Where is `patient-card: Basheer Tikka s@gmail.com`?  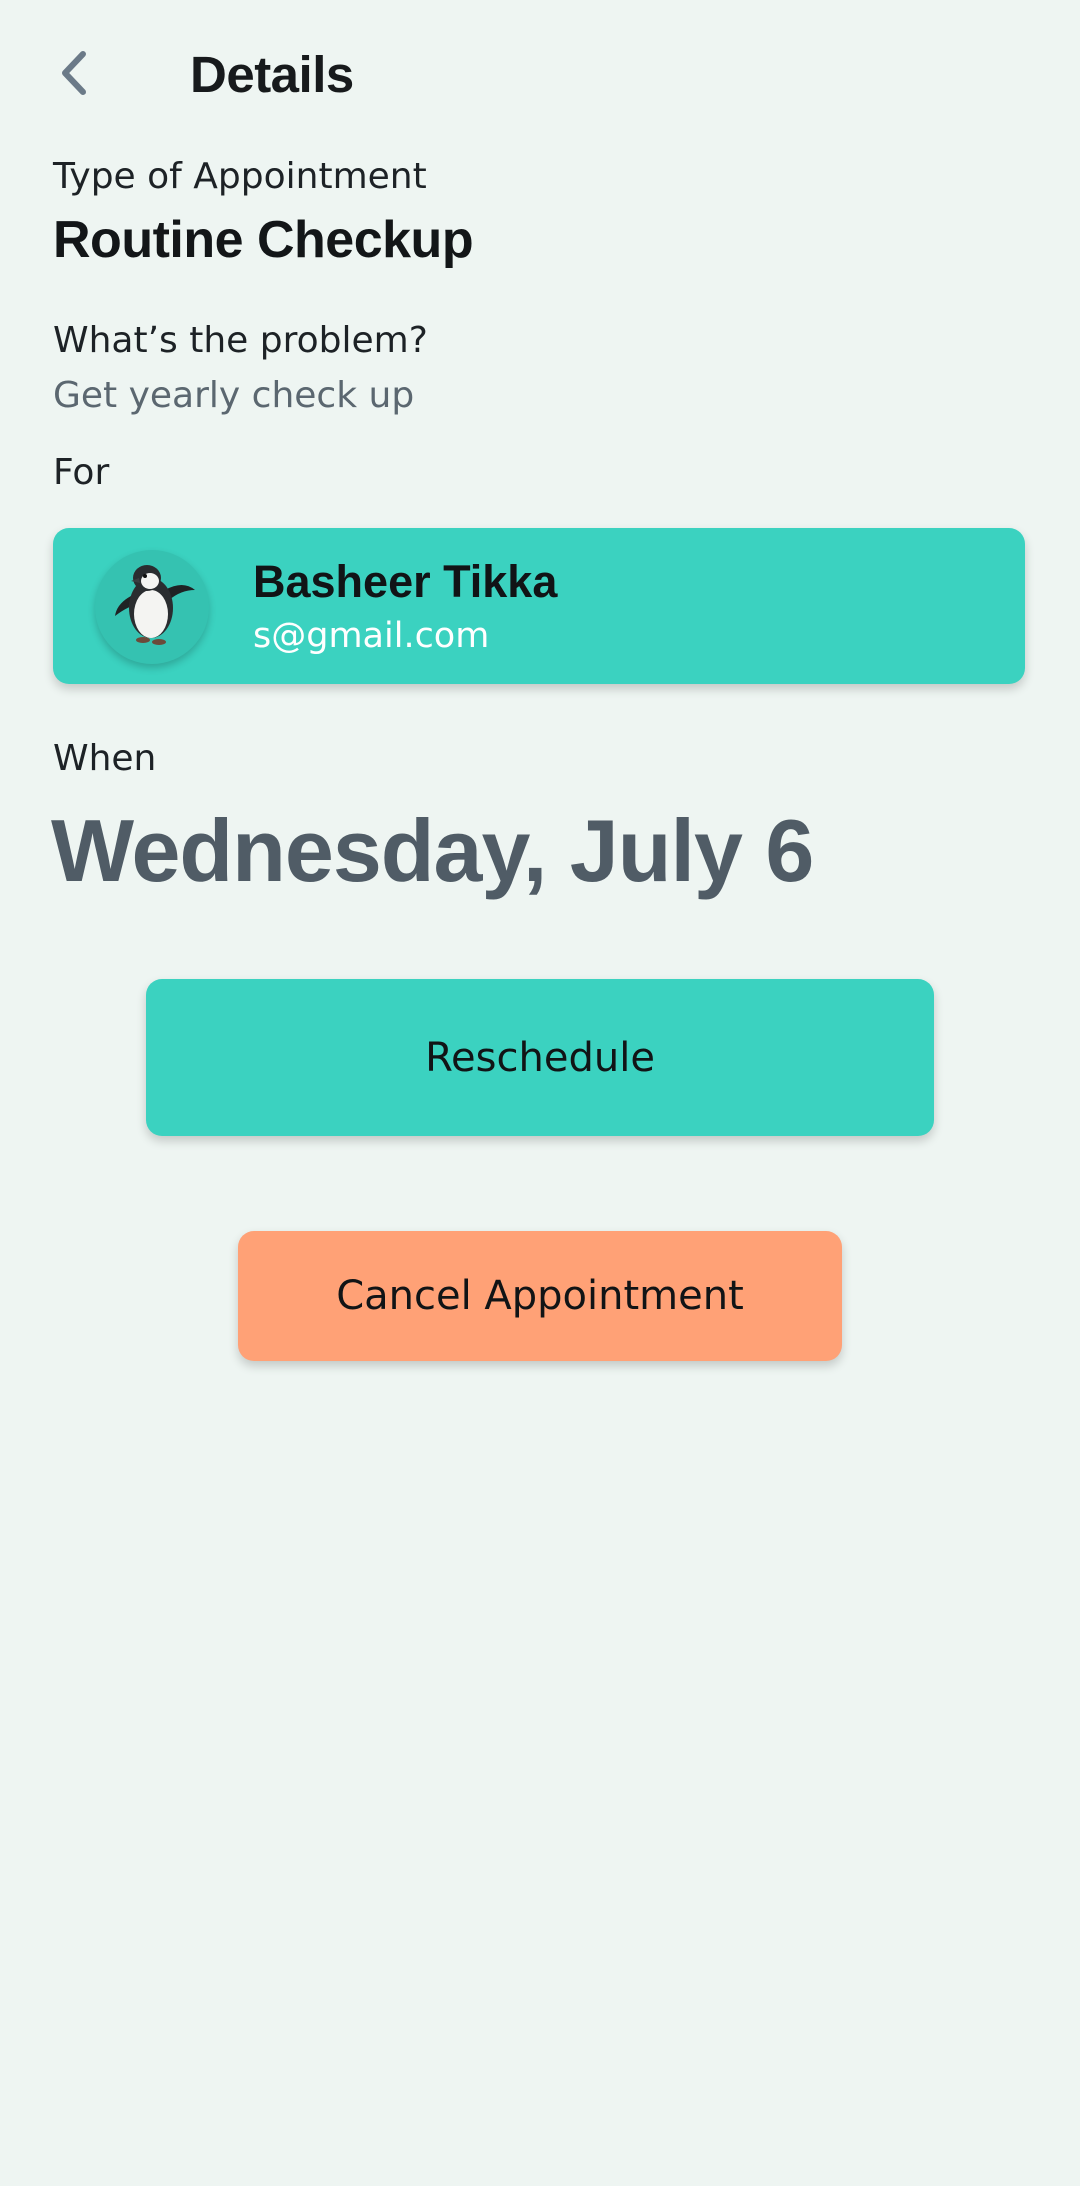 patient-card: Basheer Tikka s@gmail.com is located at coordinates (539, 606).